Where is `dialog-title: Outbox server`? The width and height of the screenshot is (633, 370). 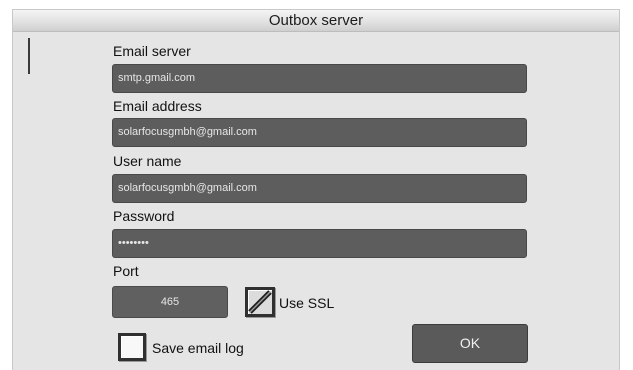
dialog-title: Outbox server is located at coordinates (316, 21).